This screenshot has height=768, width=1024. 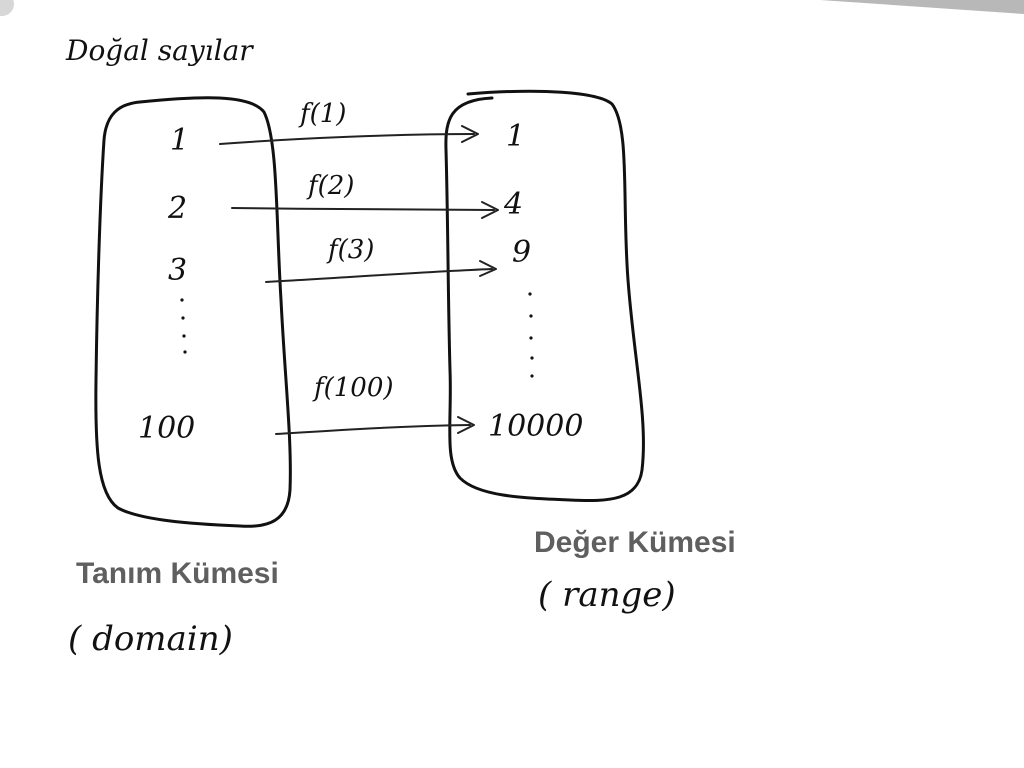 What do you see at coordinates (7, 8) in the screenshot?
I see `corner-smudge` at bounding box center [7, 8].